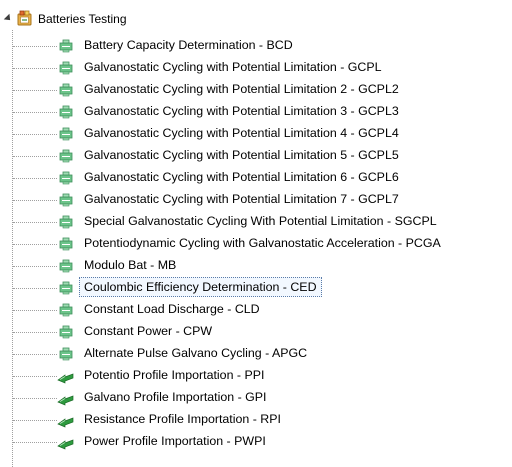  I want to click on tree-item-apgc: Alternate Pulse Galvano Cycling - APGC, so click(256, 354).